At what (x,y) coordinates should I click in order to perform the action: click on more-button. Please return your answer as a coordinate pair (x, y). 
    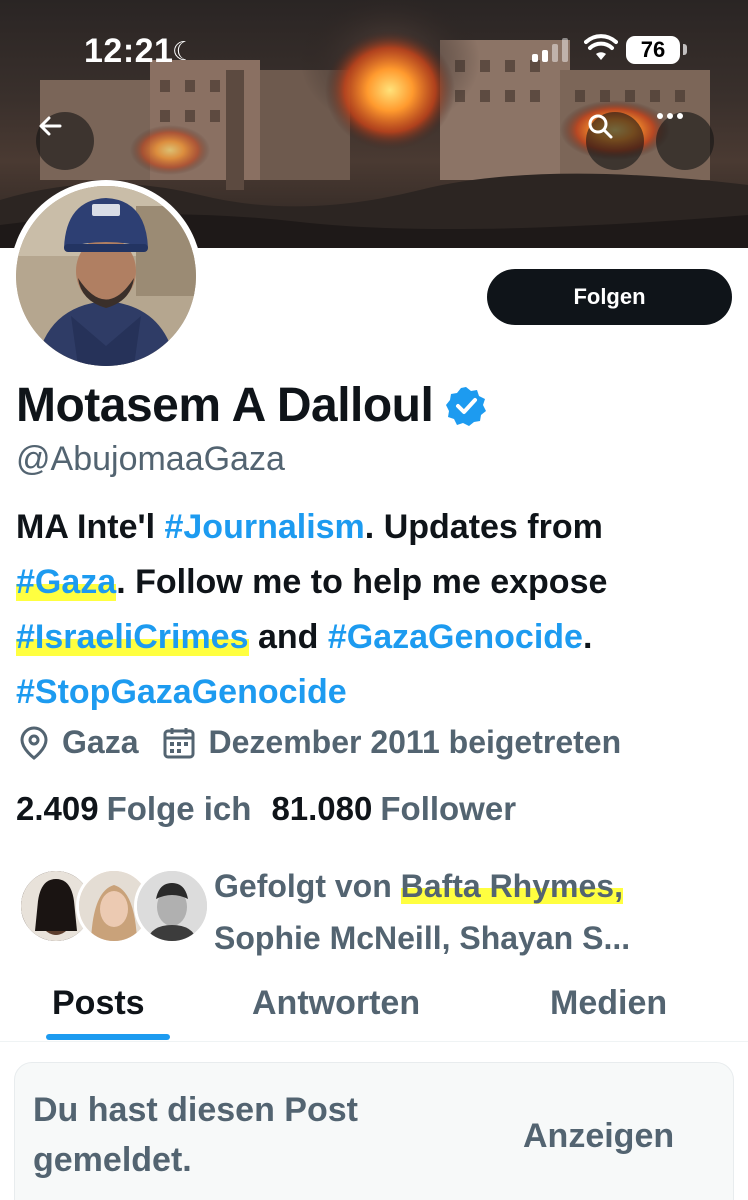
    Looking at the image, I should click on (685, 141).